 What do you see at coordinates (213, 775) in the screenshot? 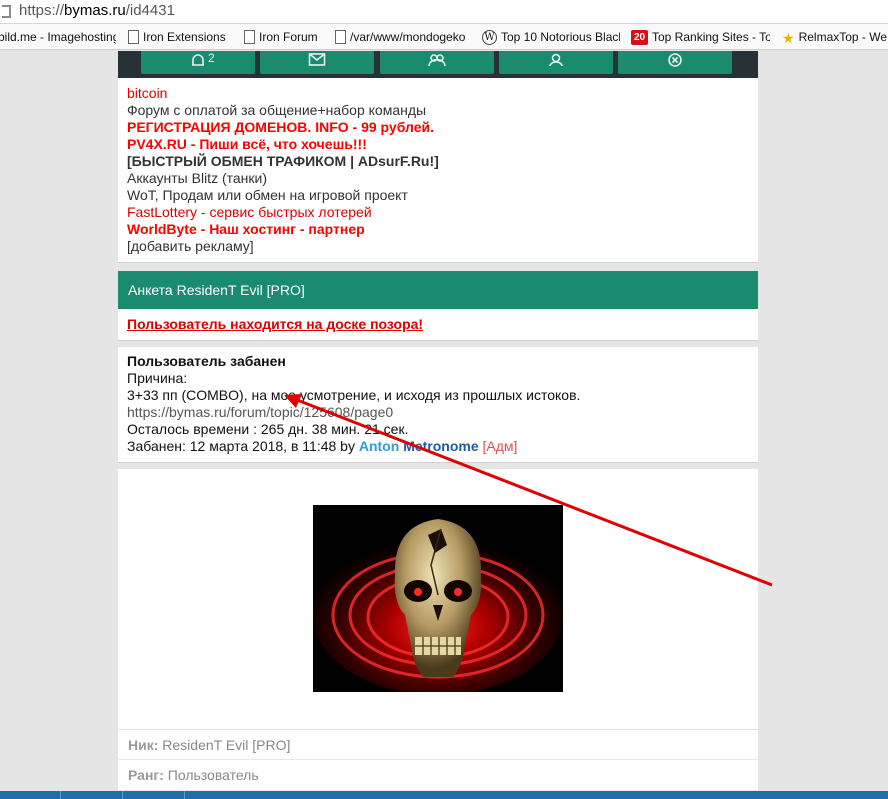
I see `rank-value: Пользователь` at bounding box center [213, 775].